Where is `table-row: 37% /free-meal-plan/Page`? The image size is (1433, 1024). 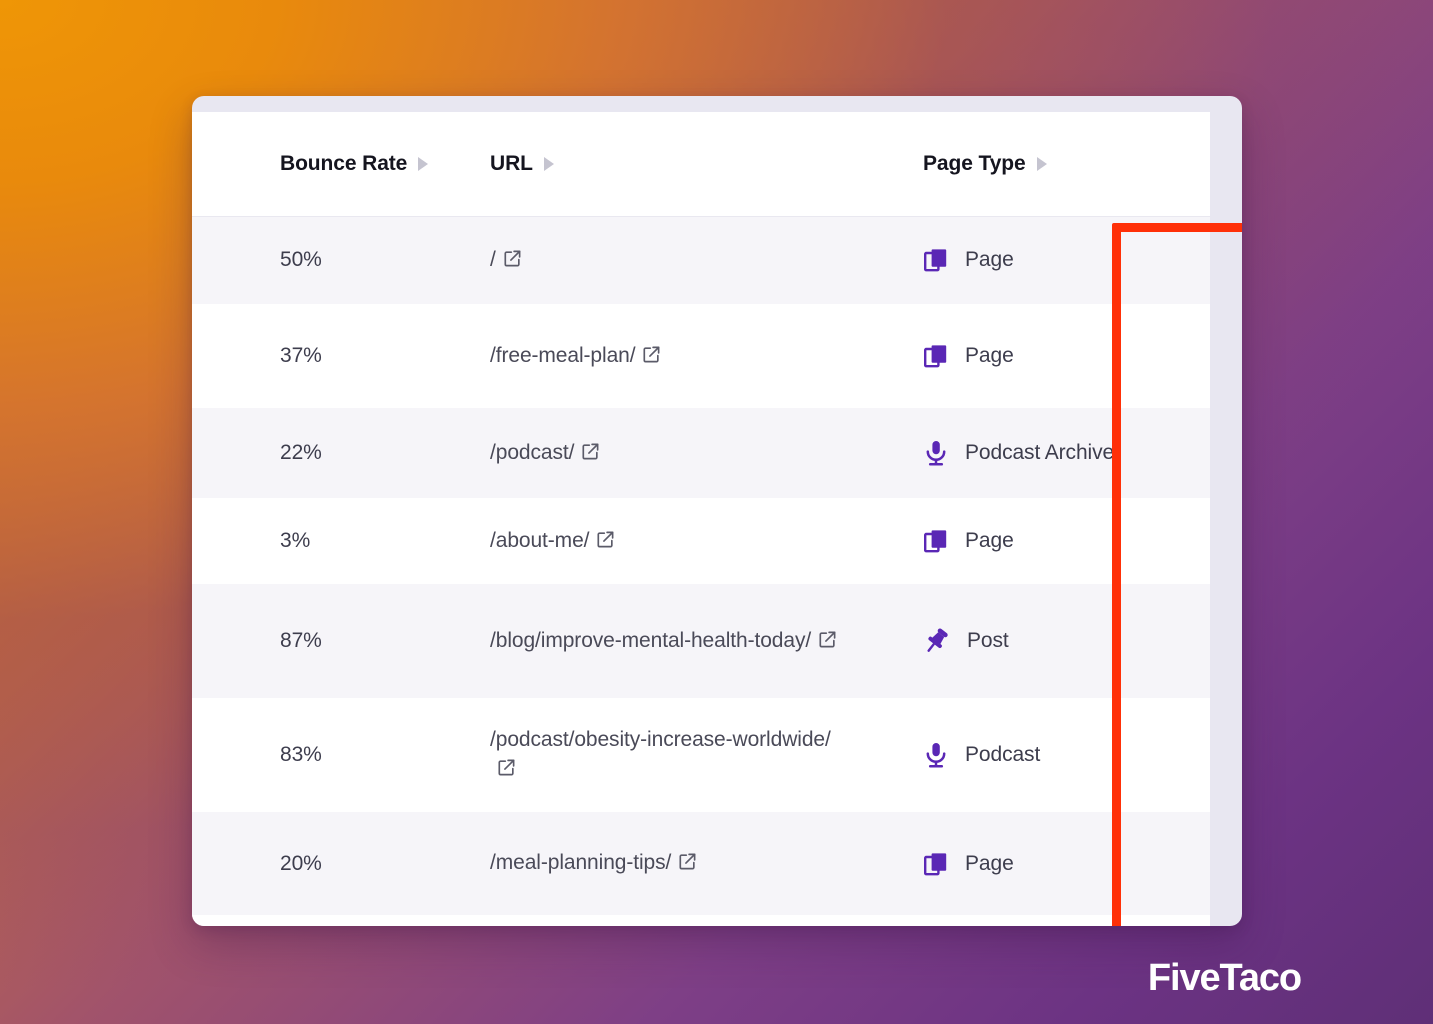
table-row: 37% /free-meal-plan/Page is located at coordinates (701, 356).